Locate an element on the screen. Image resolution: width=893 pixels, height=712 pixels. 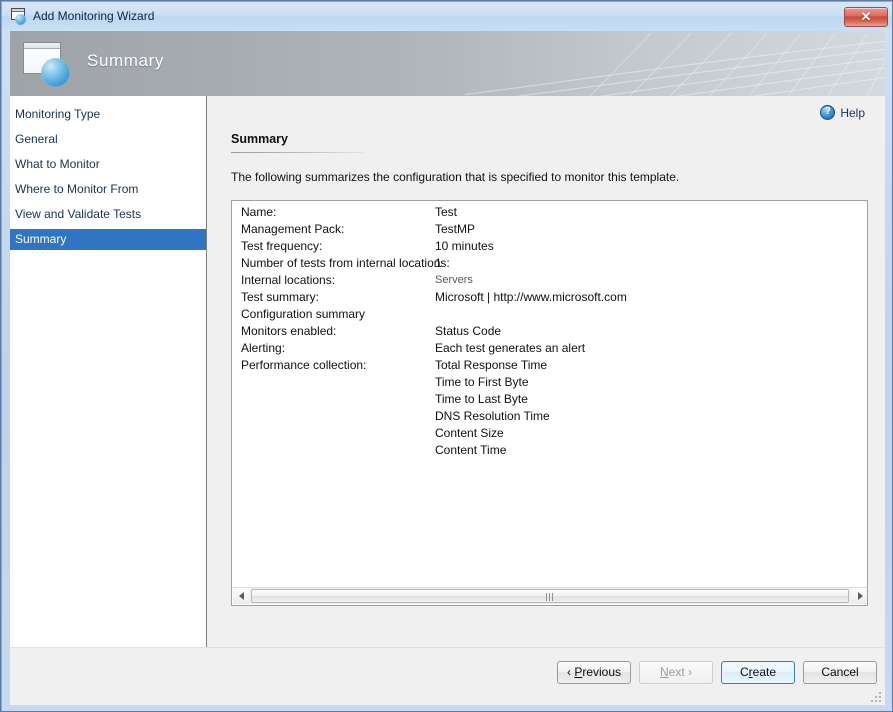
summary-row-label: Test summary: is located at coordinates (280, 297).